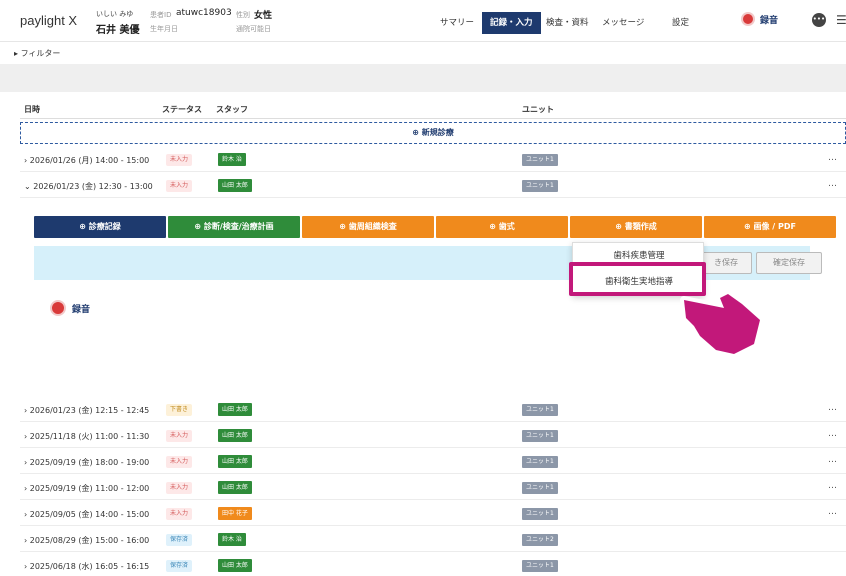 This screenshot has width=846, height=576. What do you see at coordinates (368, 227) in the screenshot?
I see `periodontal-exam-button: ⊕ 歯周組織検査` at bounding box center [368, 227].